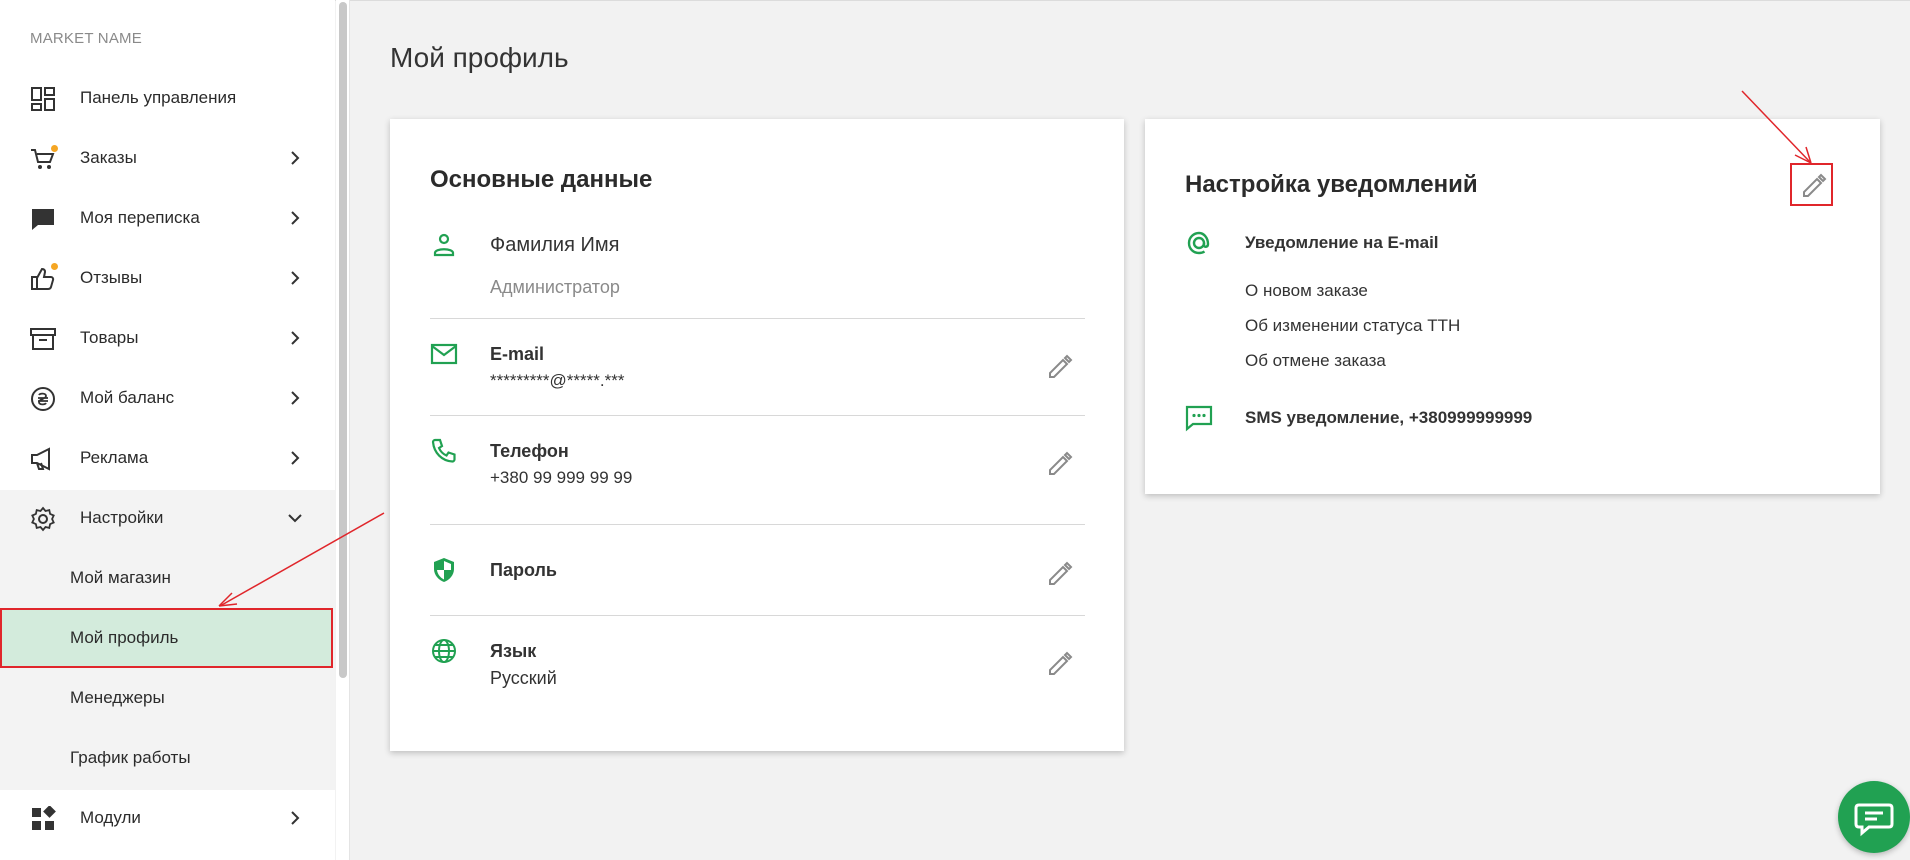 The width and height of the screenshot is (1910, 860). I want to click on dashboard-icon, so click(43, 99).